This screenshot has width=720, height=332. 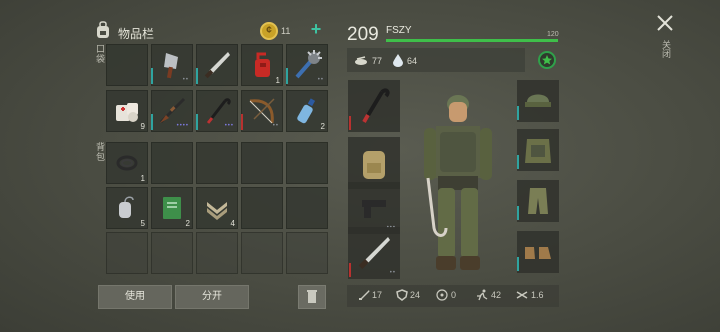 I want to click on pocket-slot-gas-can: 1, so click(x=262, y=65).